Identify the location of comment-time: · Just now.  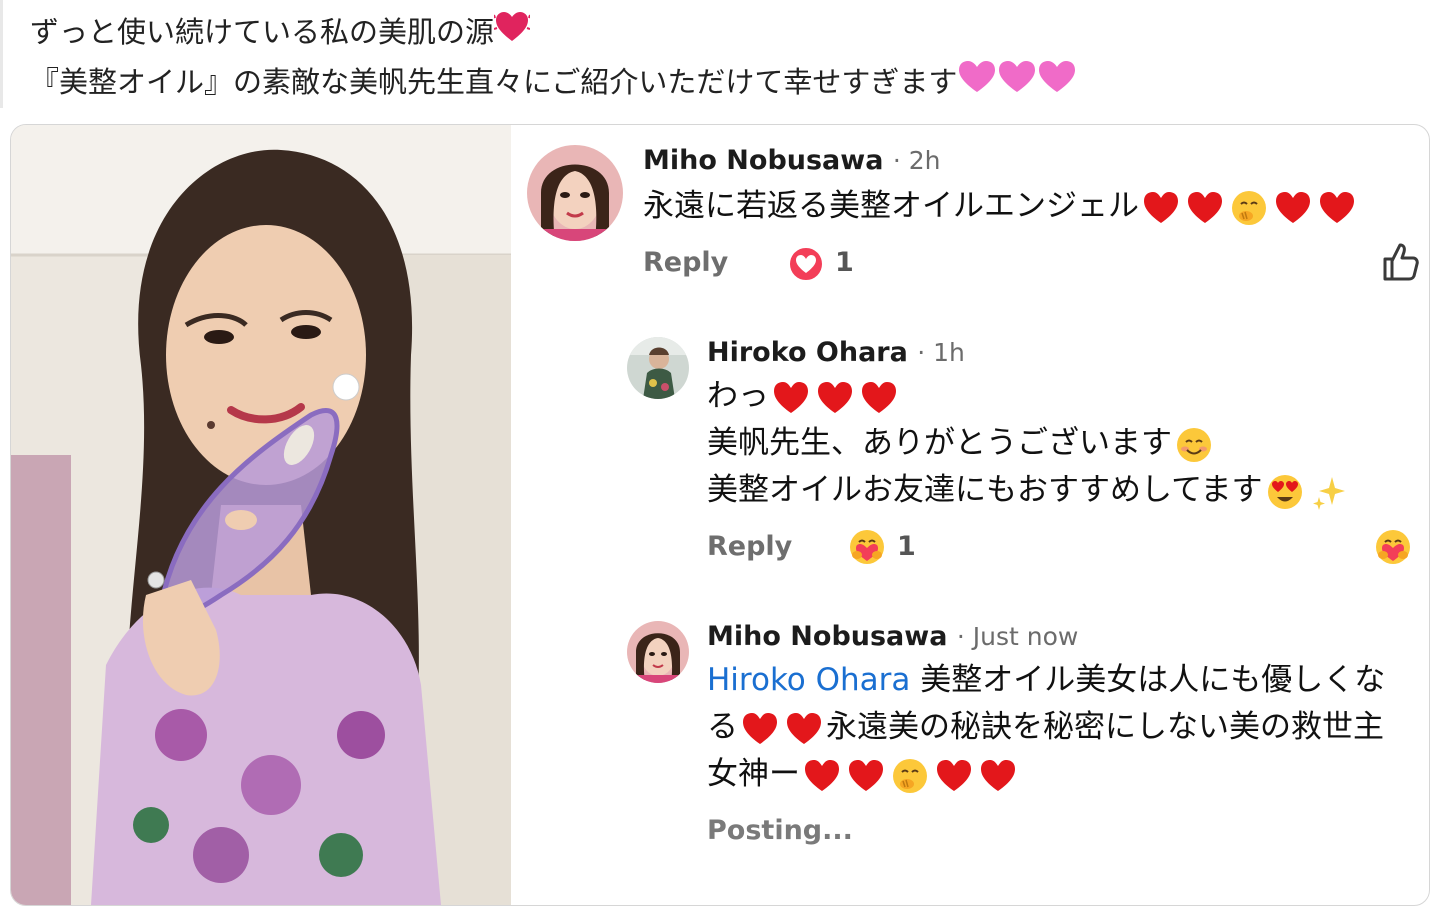
(1017, 636).